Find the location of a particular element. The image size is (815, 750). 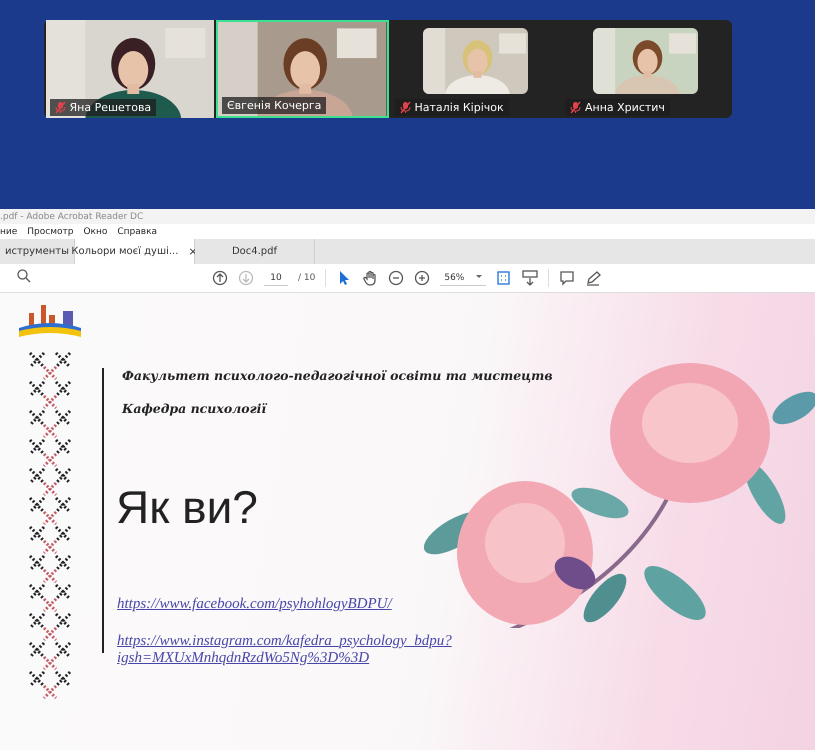

page-count: / 10 is located at coordinates (307, 278).